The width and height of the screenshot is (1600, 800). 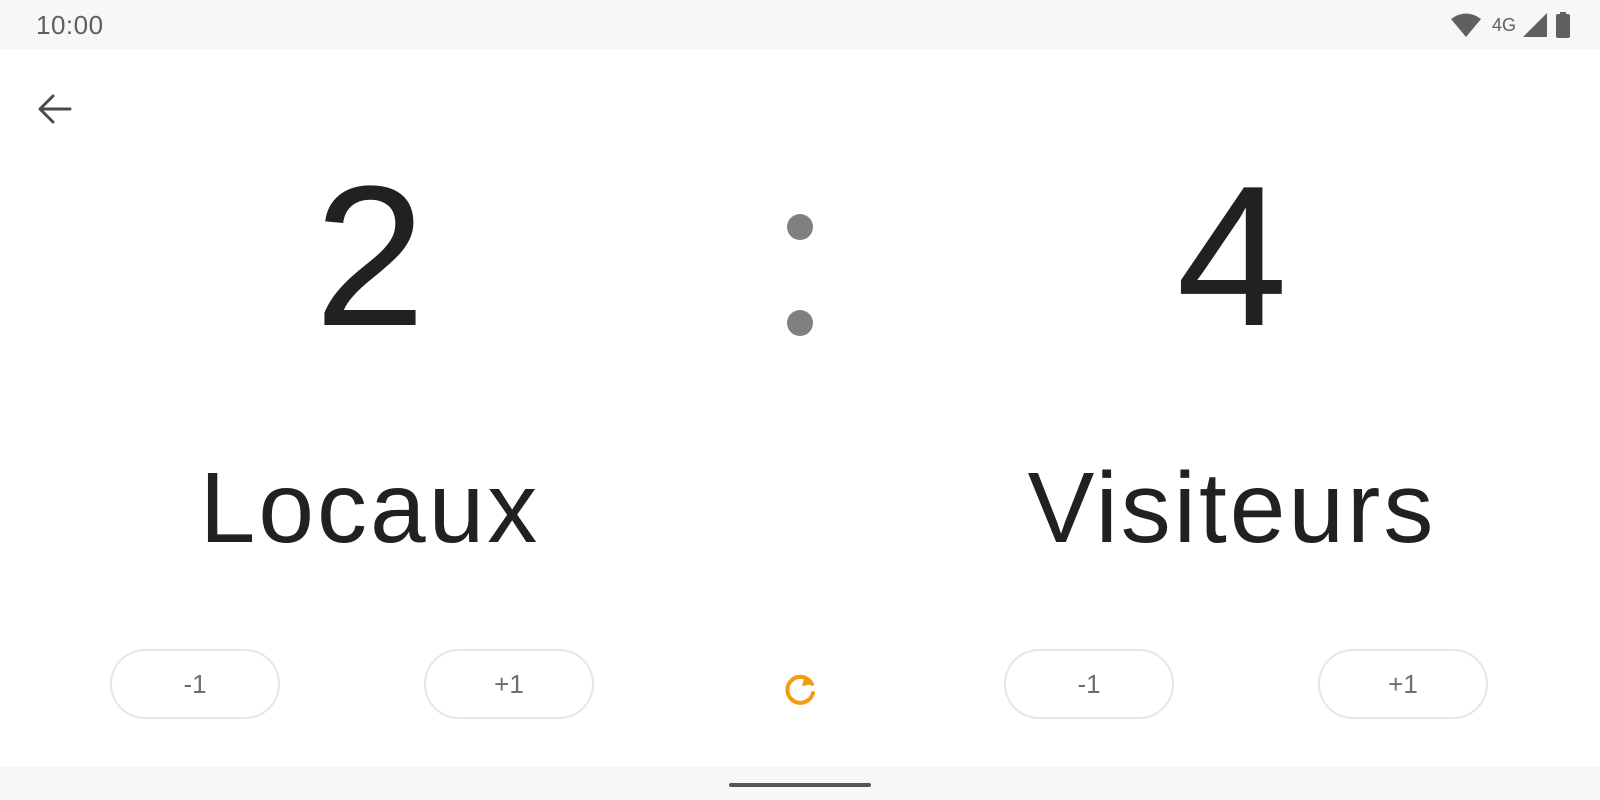 What do you see at coordinates (1563, 25) in the screenshot?
I see `battery-icon` at bounding box center [1563, 25].